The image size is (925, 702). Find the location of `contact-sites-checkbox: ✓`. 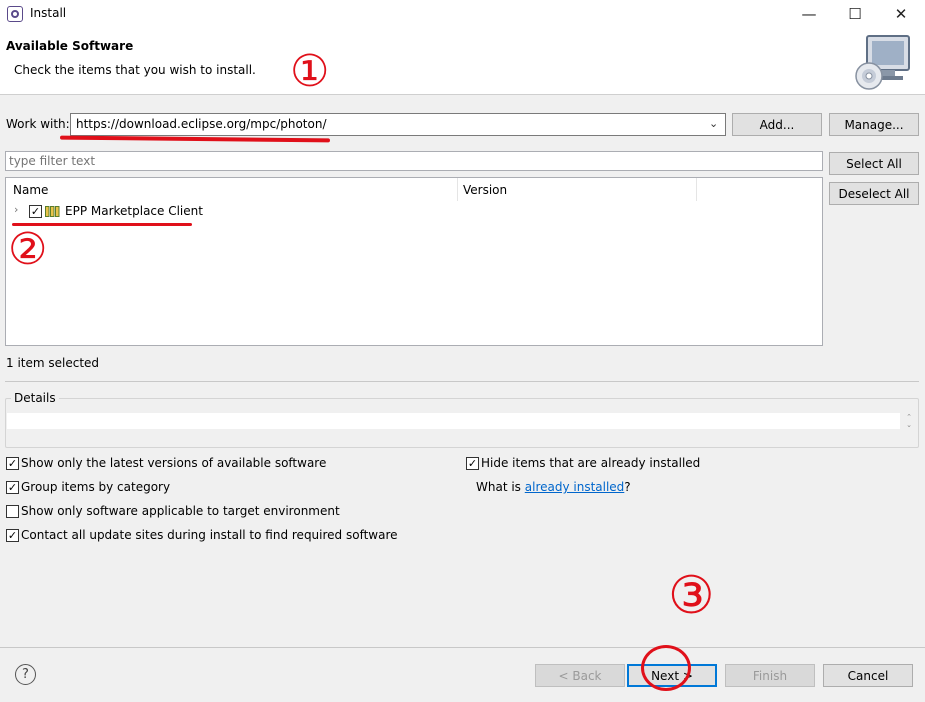

contact-sites-checkbox: ✓ is located at coordinates (12, 535).